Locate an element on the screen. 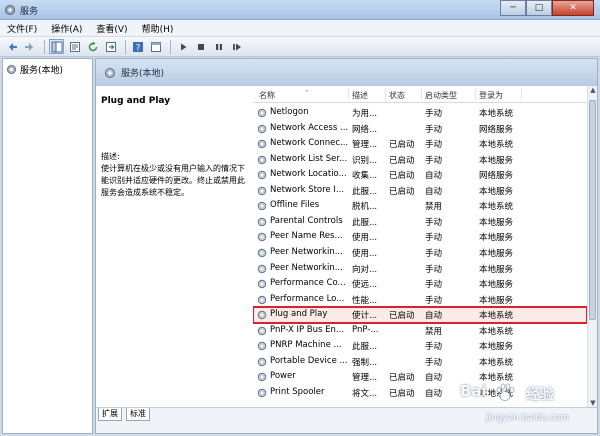 The width and height of the screenshot is (600, 436). vertical-scrollbar: ▲ ▼ is located at coordinates (592, 247).